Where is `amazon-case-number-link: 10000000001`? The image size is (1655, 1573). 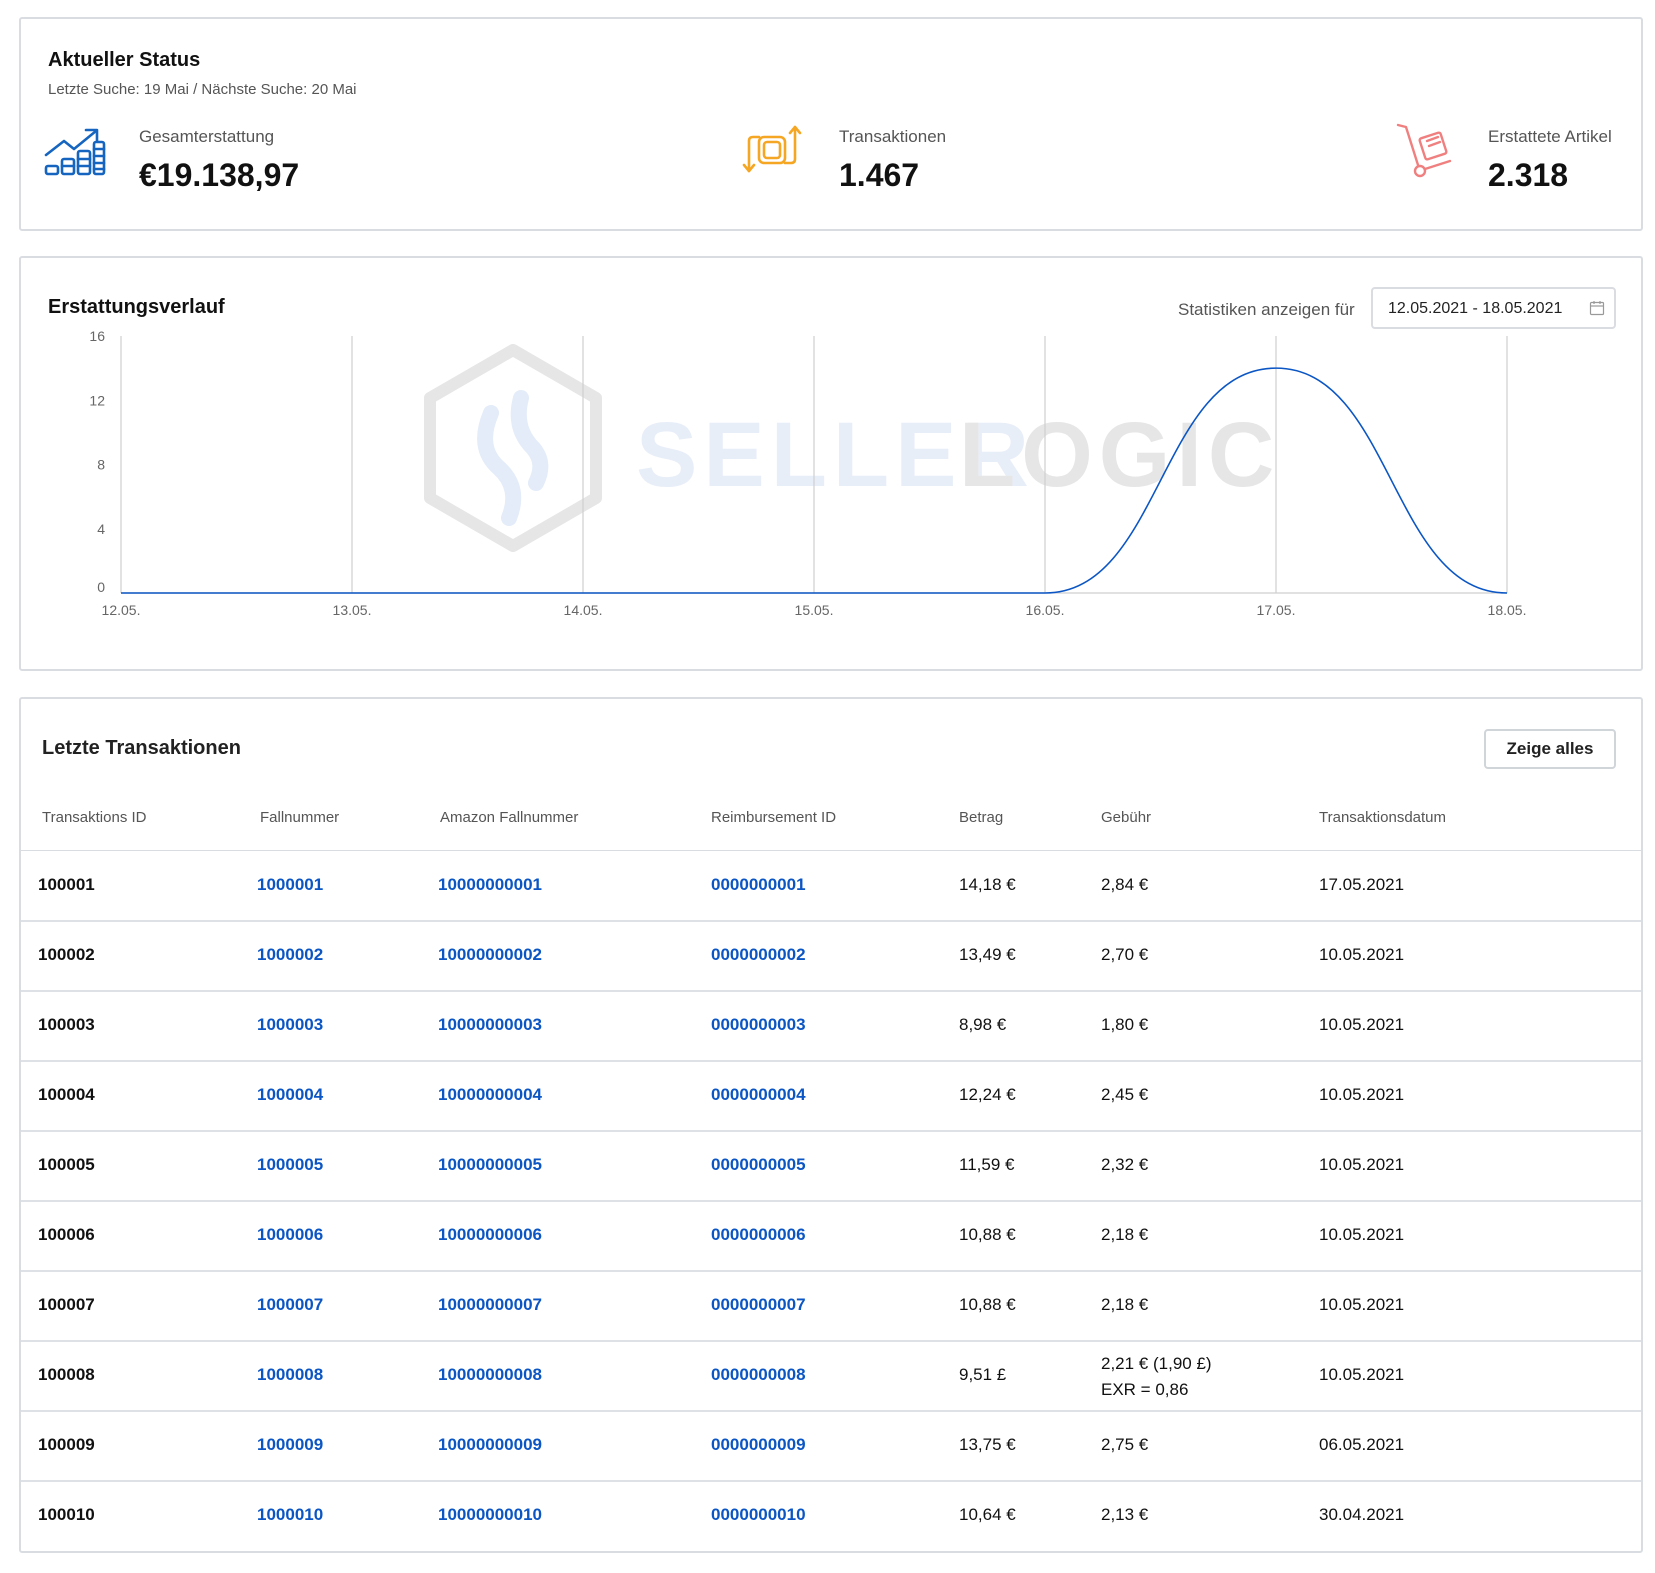 amazon-case-number-link: 10000000001 is located at coordinates (490, 885).